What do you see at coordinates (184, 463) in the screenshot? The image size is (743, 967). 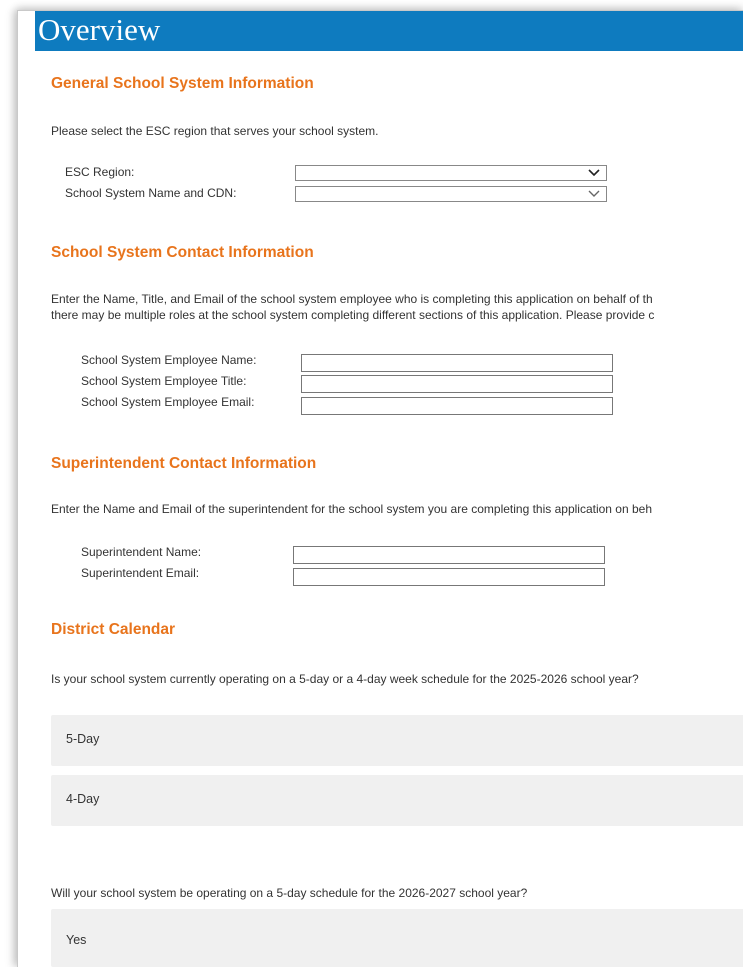 I see `superintendent-section-title: Superintendent Contact Information` at bounding box center [184, 463].